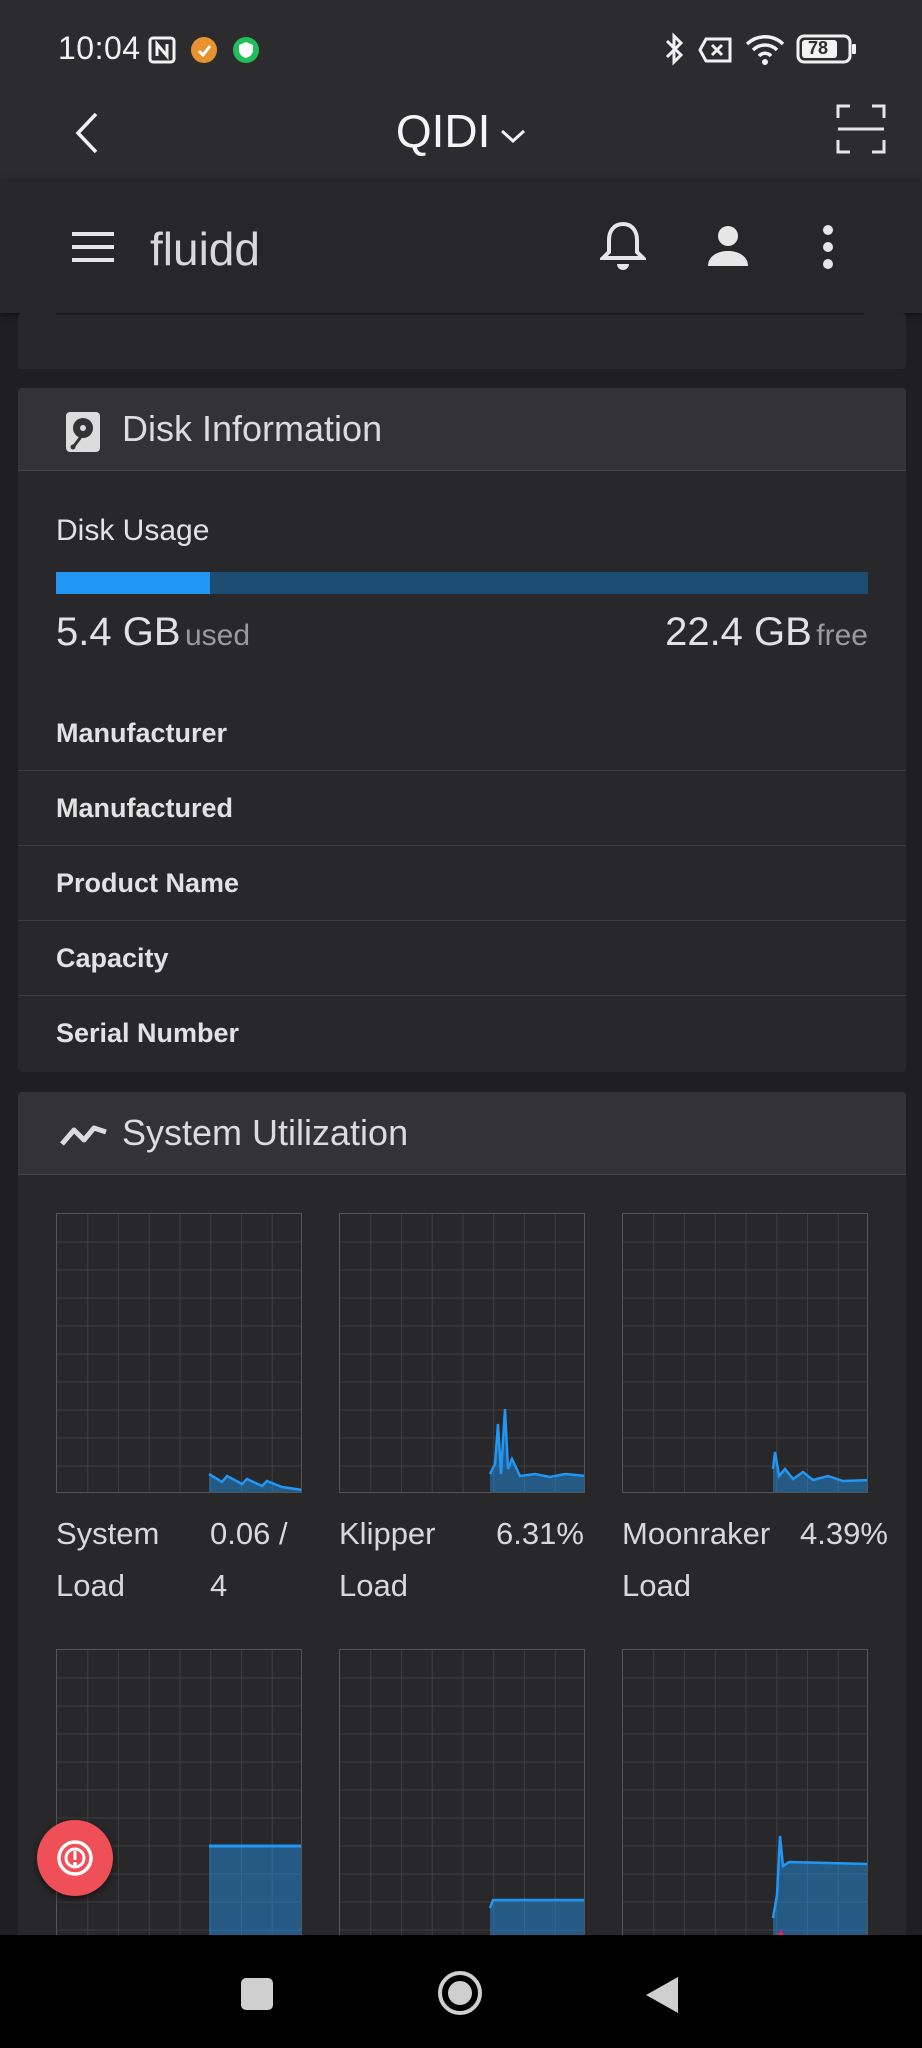 The height and width of the screenshot is (2048, 922). Describe the element at coordinates (387, 1560) in the screenshot. I see `klipper-load-label: Klipper Load` at that location.